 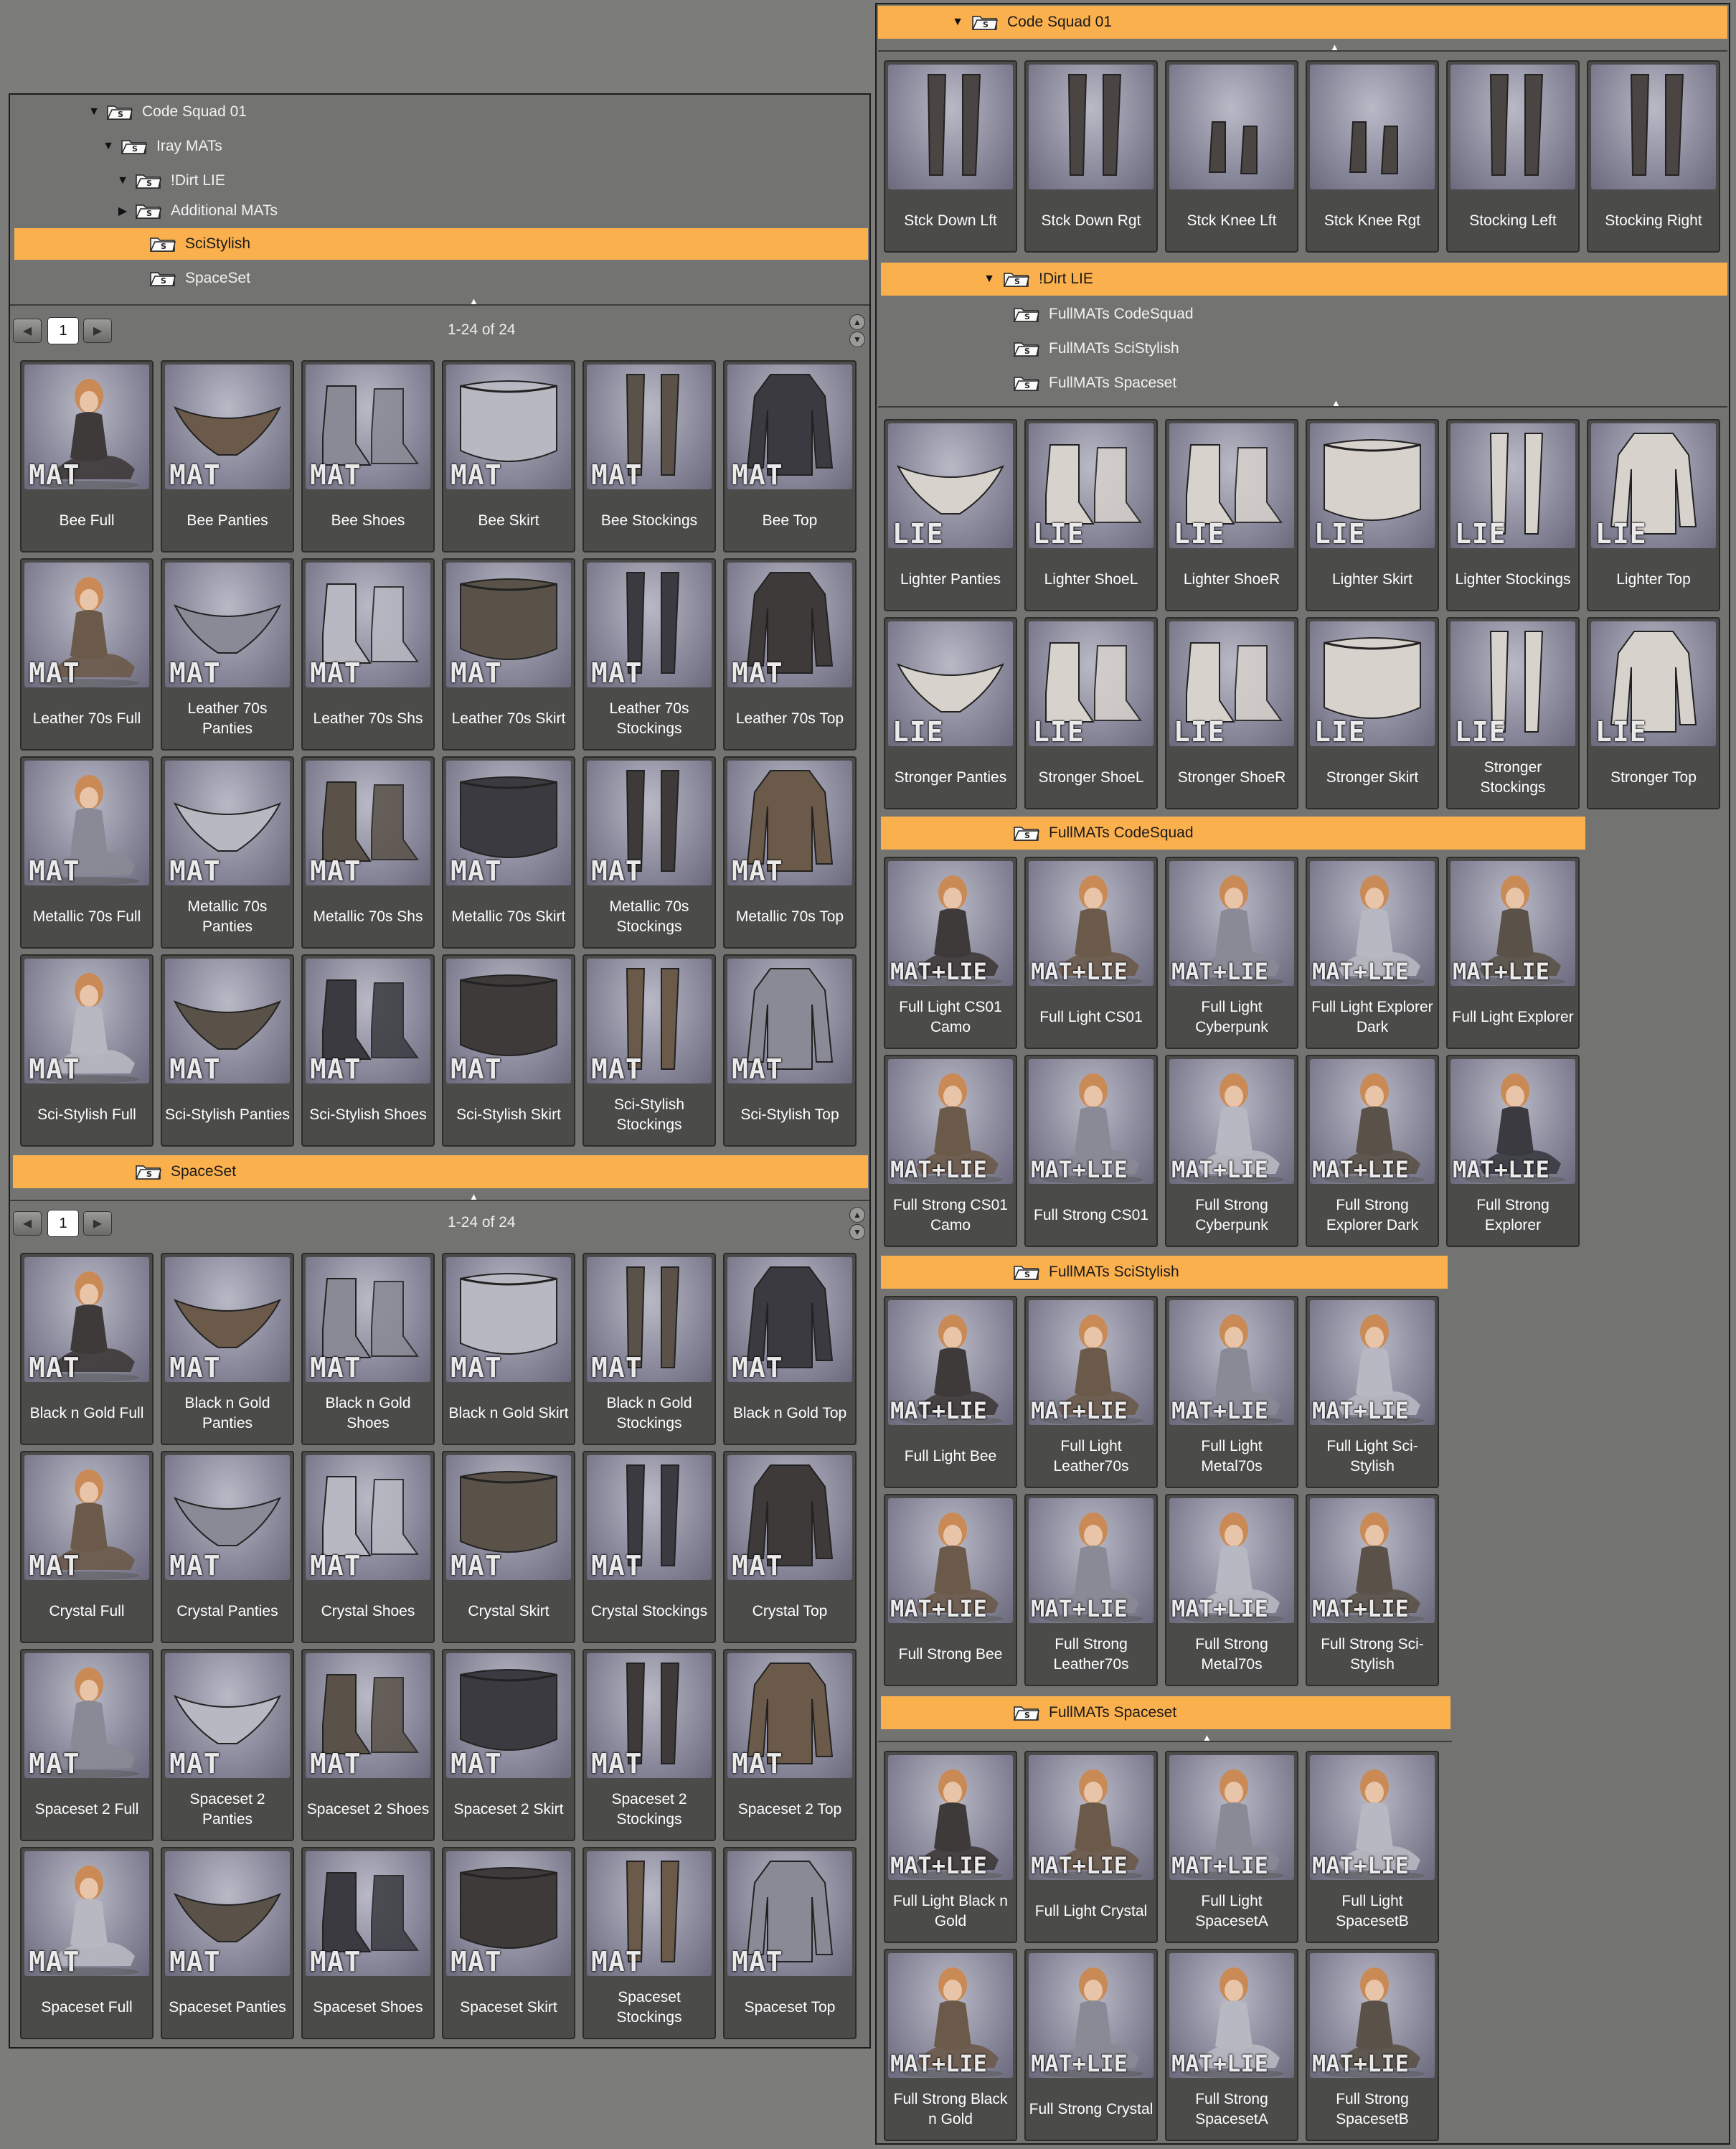 I want to click on spaceset-folder-header: S SpaceSet, so click(x=440, y=1171).